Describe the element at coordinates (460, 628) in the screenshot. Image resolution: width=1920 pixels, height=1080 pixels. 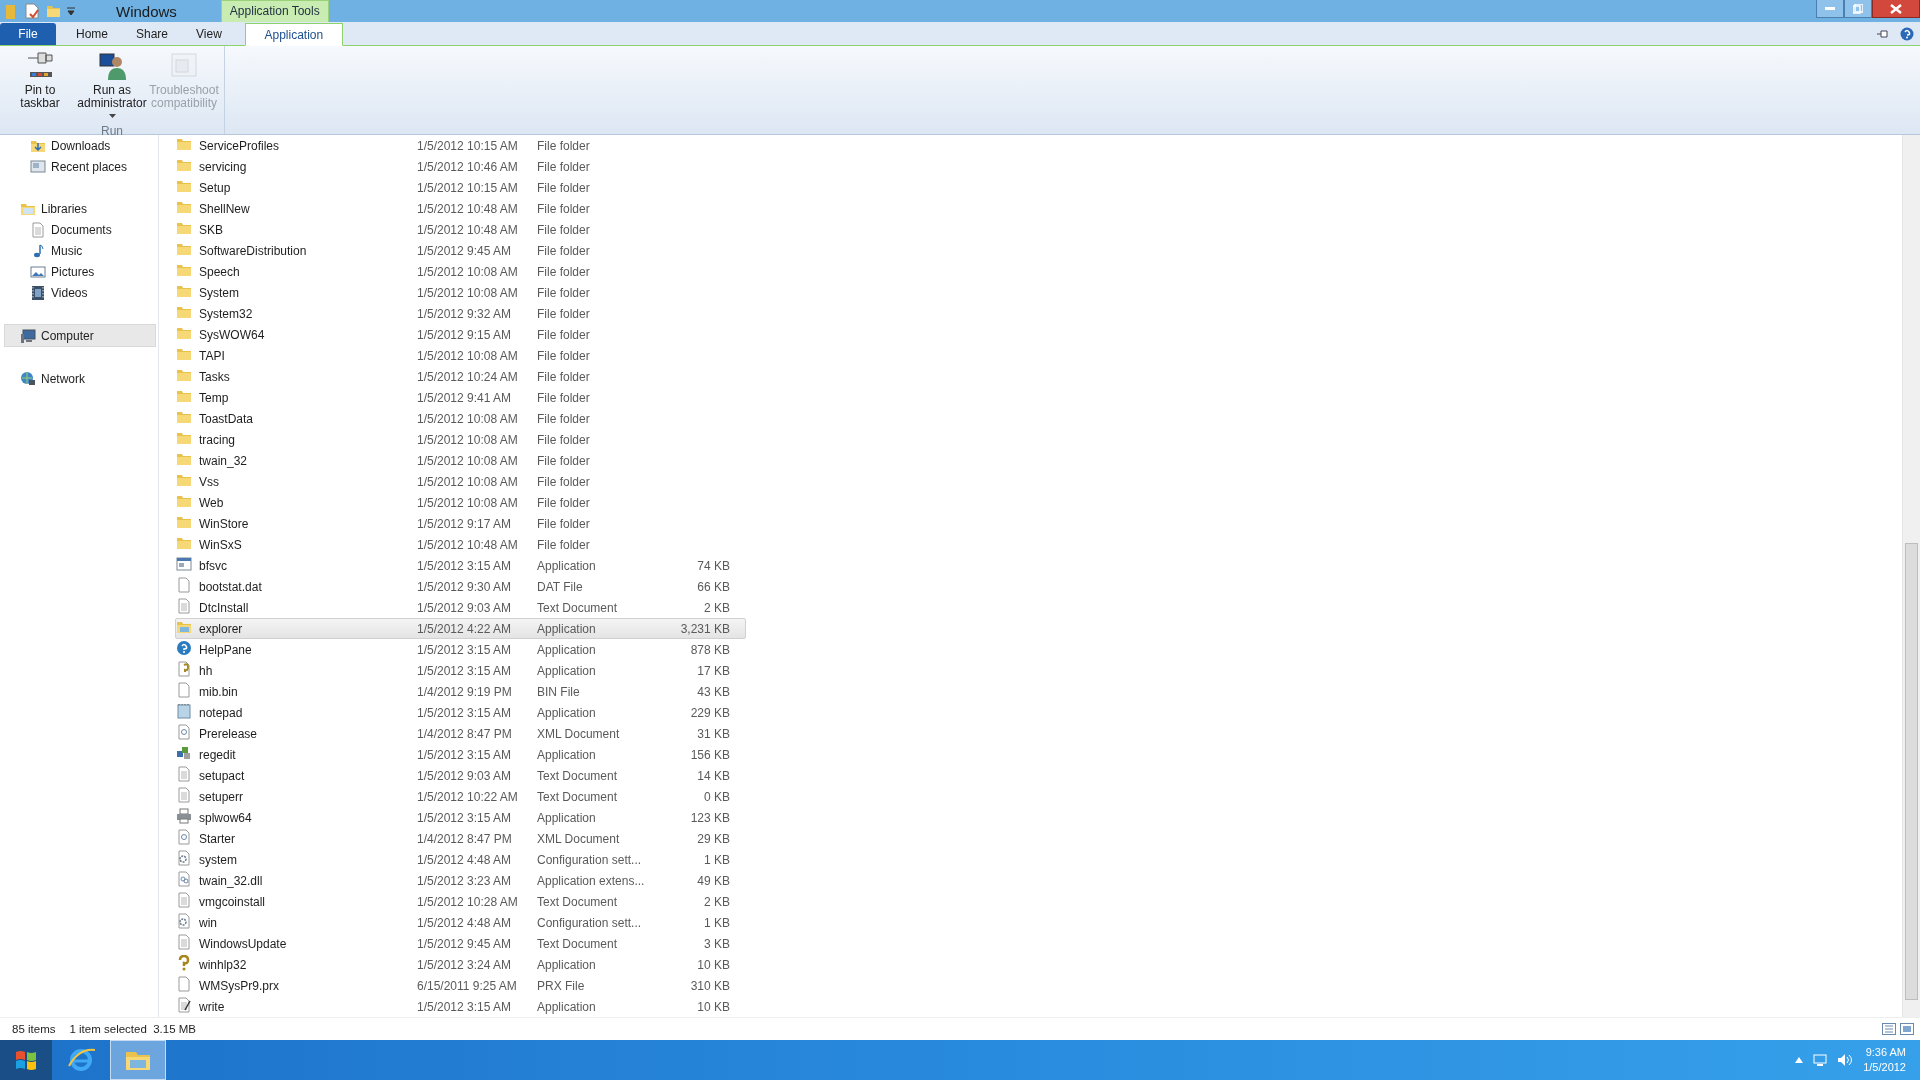
I see `file-row: explorer 1/5/2012 4:22 AM Application 3,231 KB` at that location.